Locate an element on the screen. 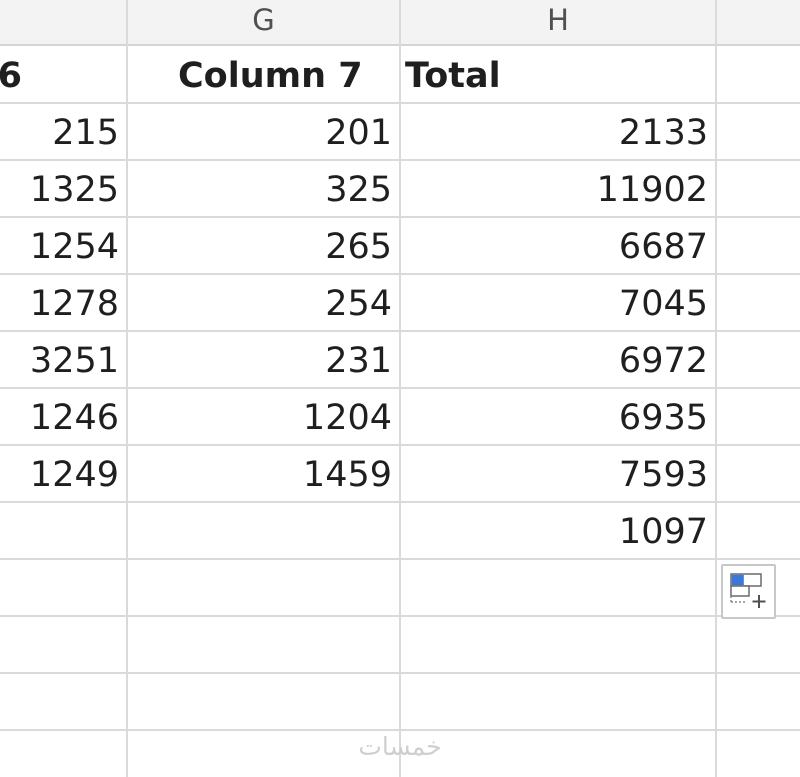 Image resolution: width=800 pixels, height=777 pixels. header-cell-total: Total is located at coordinates (555, 74).